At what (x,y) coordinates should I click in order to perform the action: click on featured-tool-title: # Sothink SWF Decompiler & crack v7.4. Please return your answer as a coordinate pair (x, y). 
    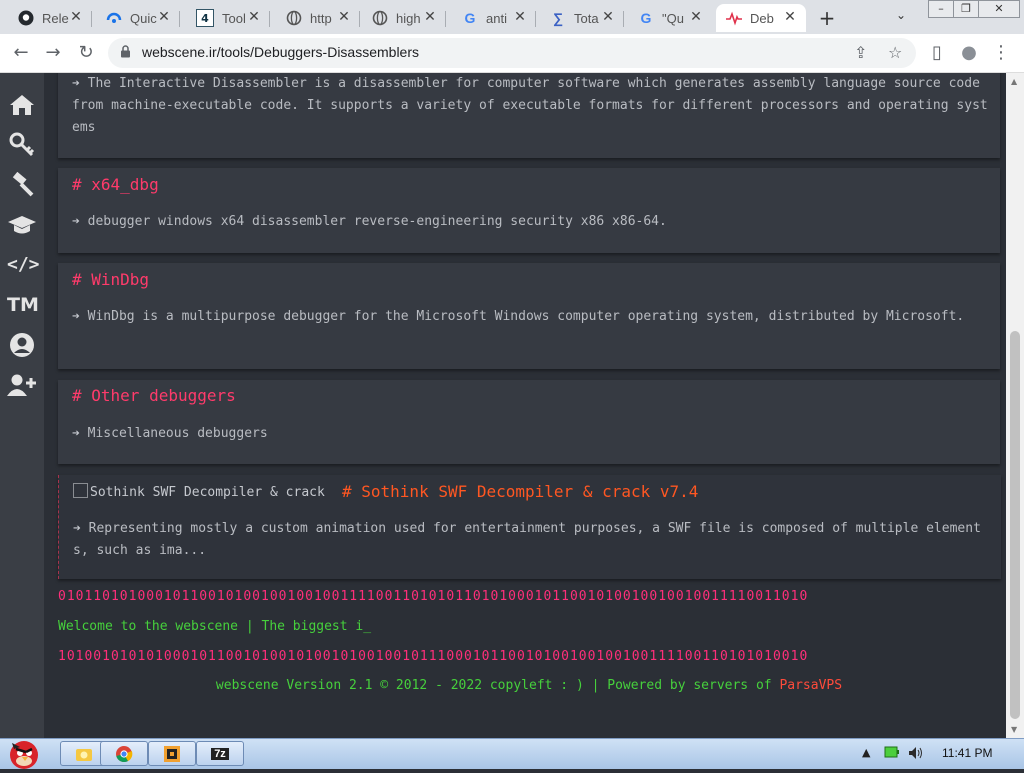
    Looking at the image, I should click on (520, 491).